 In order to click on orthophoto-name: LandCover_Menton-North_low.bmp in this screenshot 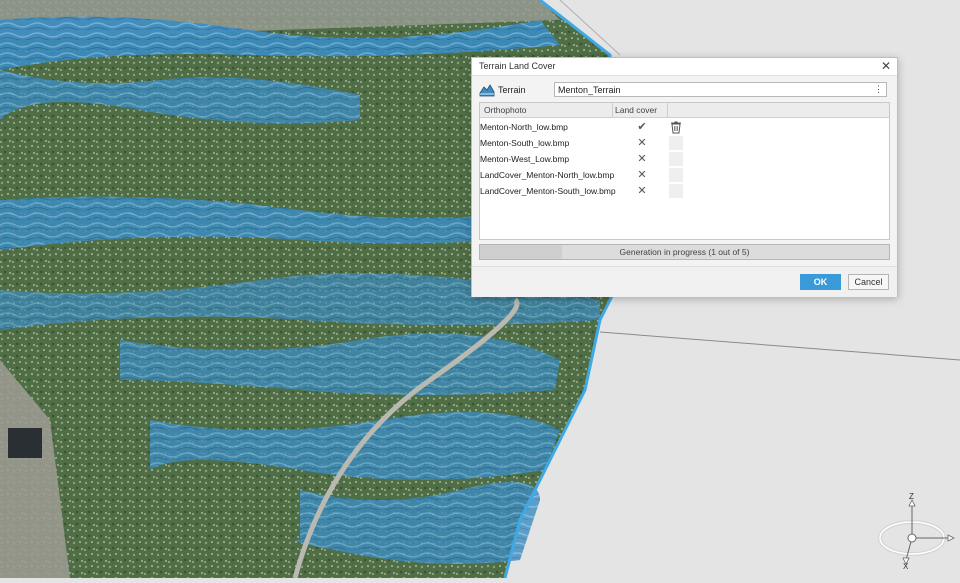, I will do `click(547, 175)`.